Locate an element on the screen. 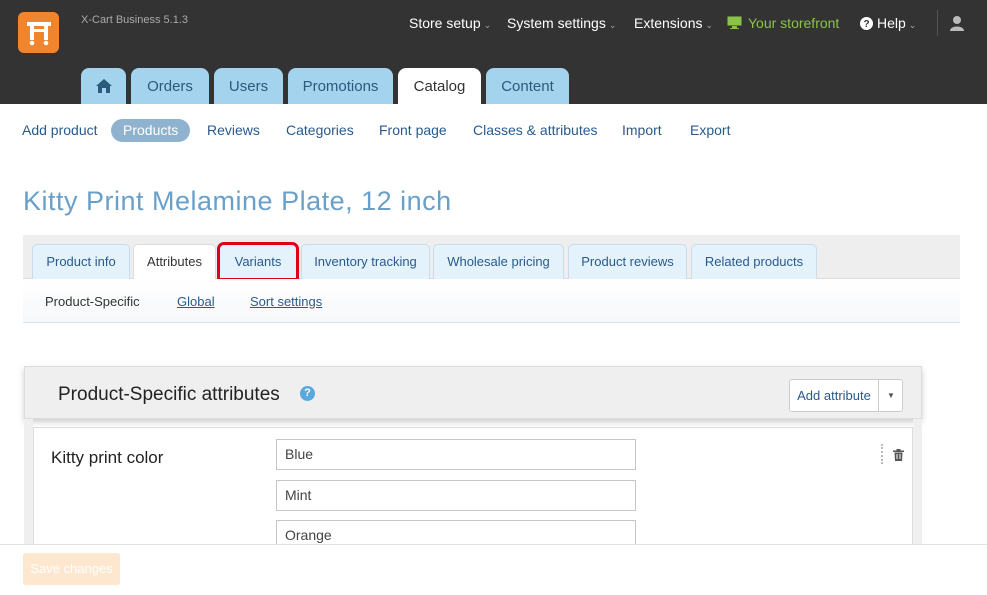 Image resolution: width=987 pixels, height=595 pixels. tab-variants: Variants is located at coordinates (258, 261).